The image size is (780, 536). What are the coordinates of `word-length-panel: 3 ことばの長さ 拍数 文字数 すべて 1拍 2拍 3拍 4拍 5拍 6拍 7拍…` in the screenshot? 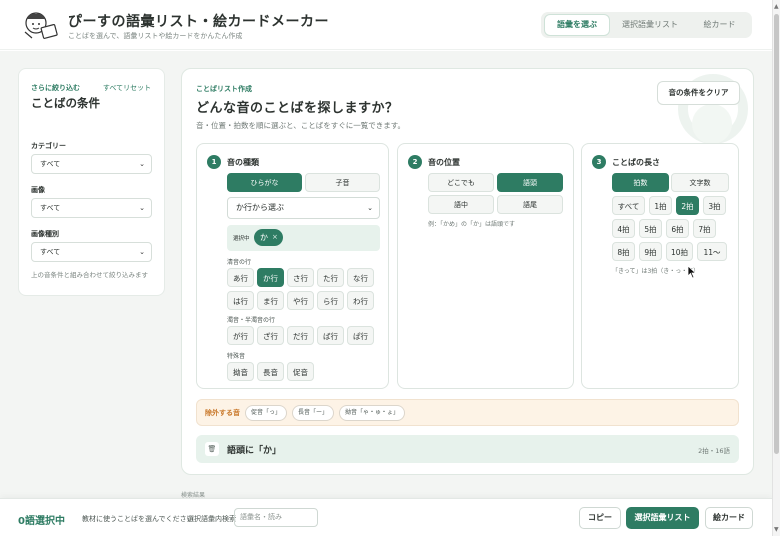 It's located at (660, 266).